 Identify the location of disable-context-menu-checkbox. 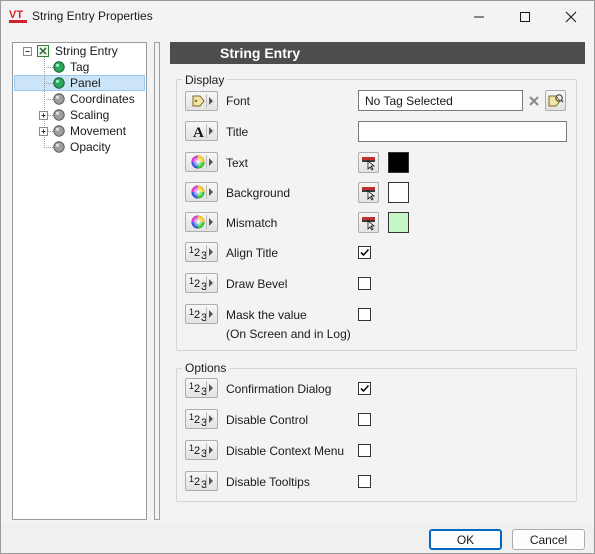
(364, 450).